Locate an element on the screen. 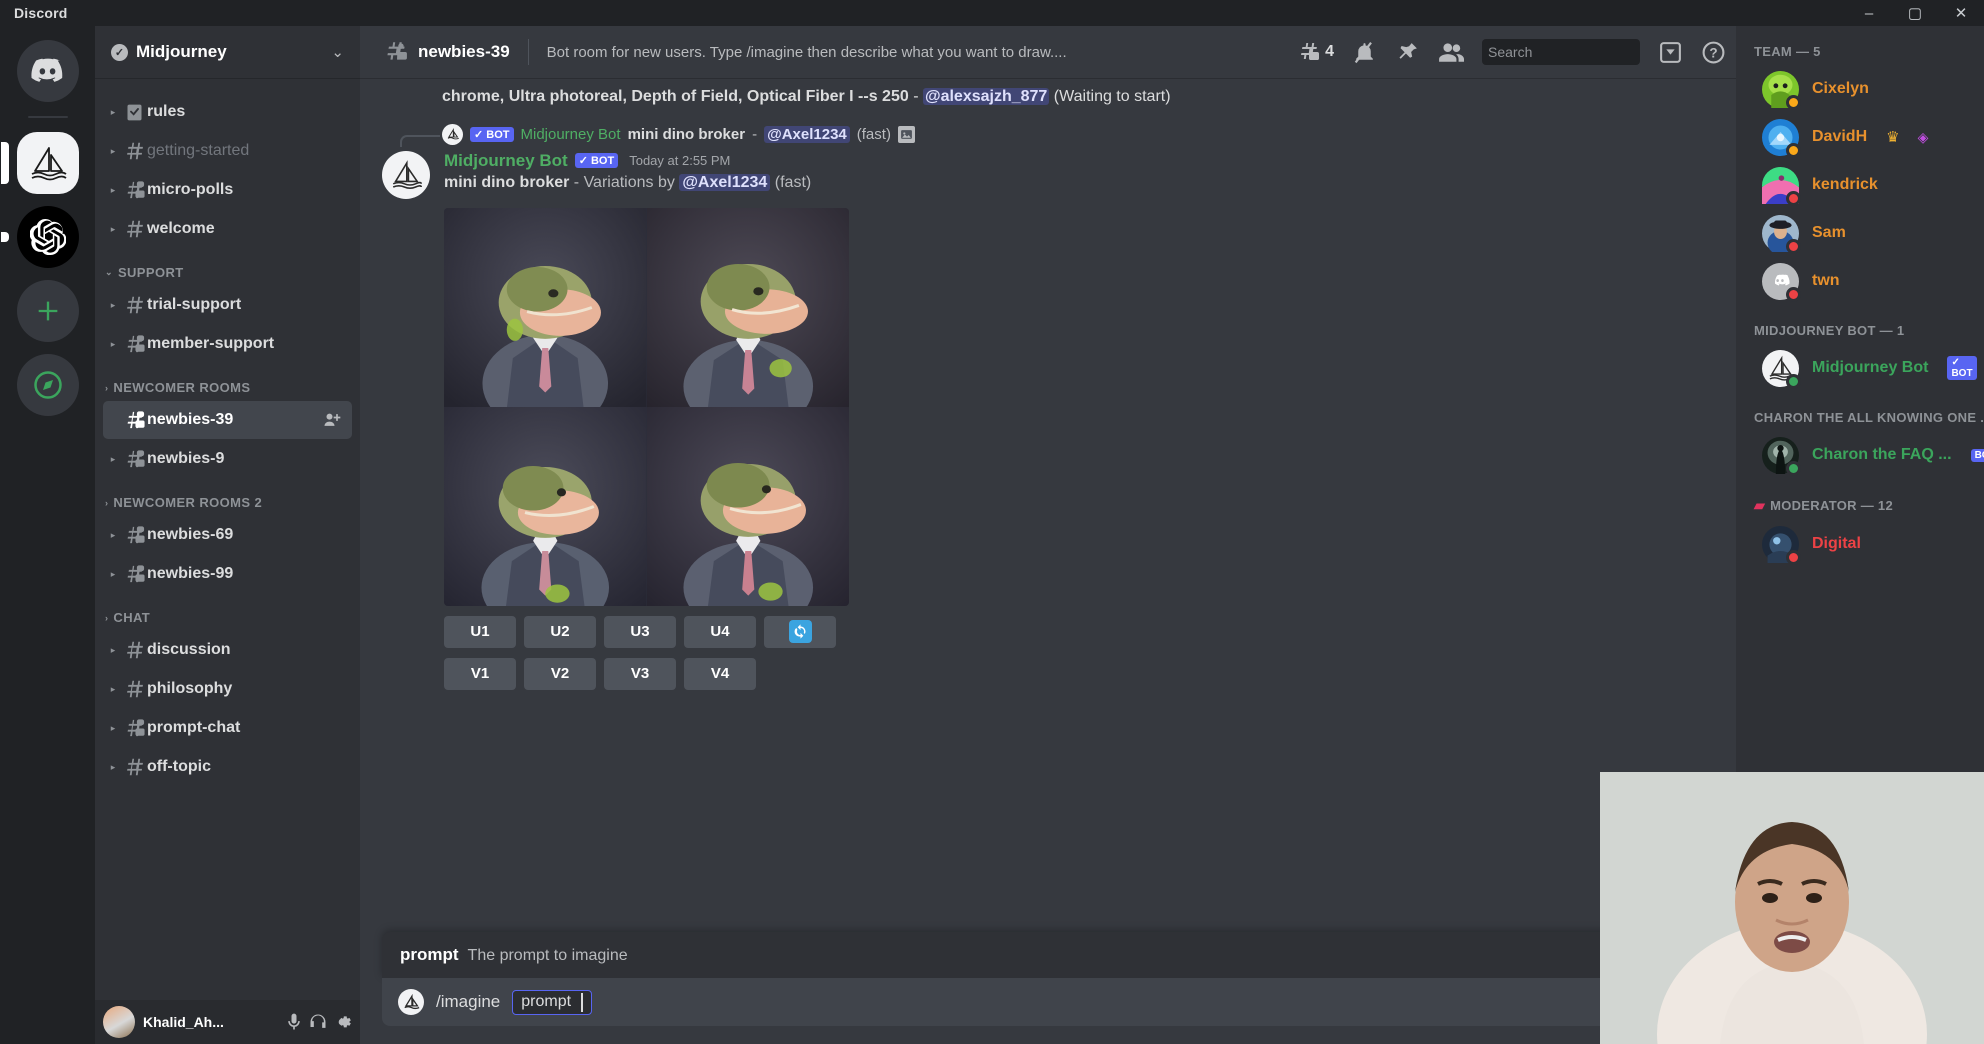  member-davidh: DavidH ♛ ◈ is located at coordinates (1860, 137).